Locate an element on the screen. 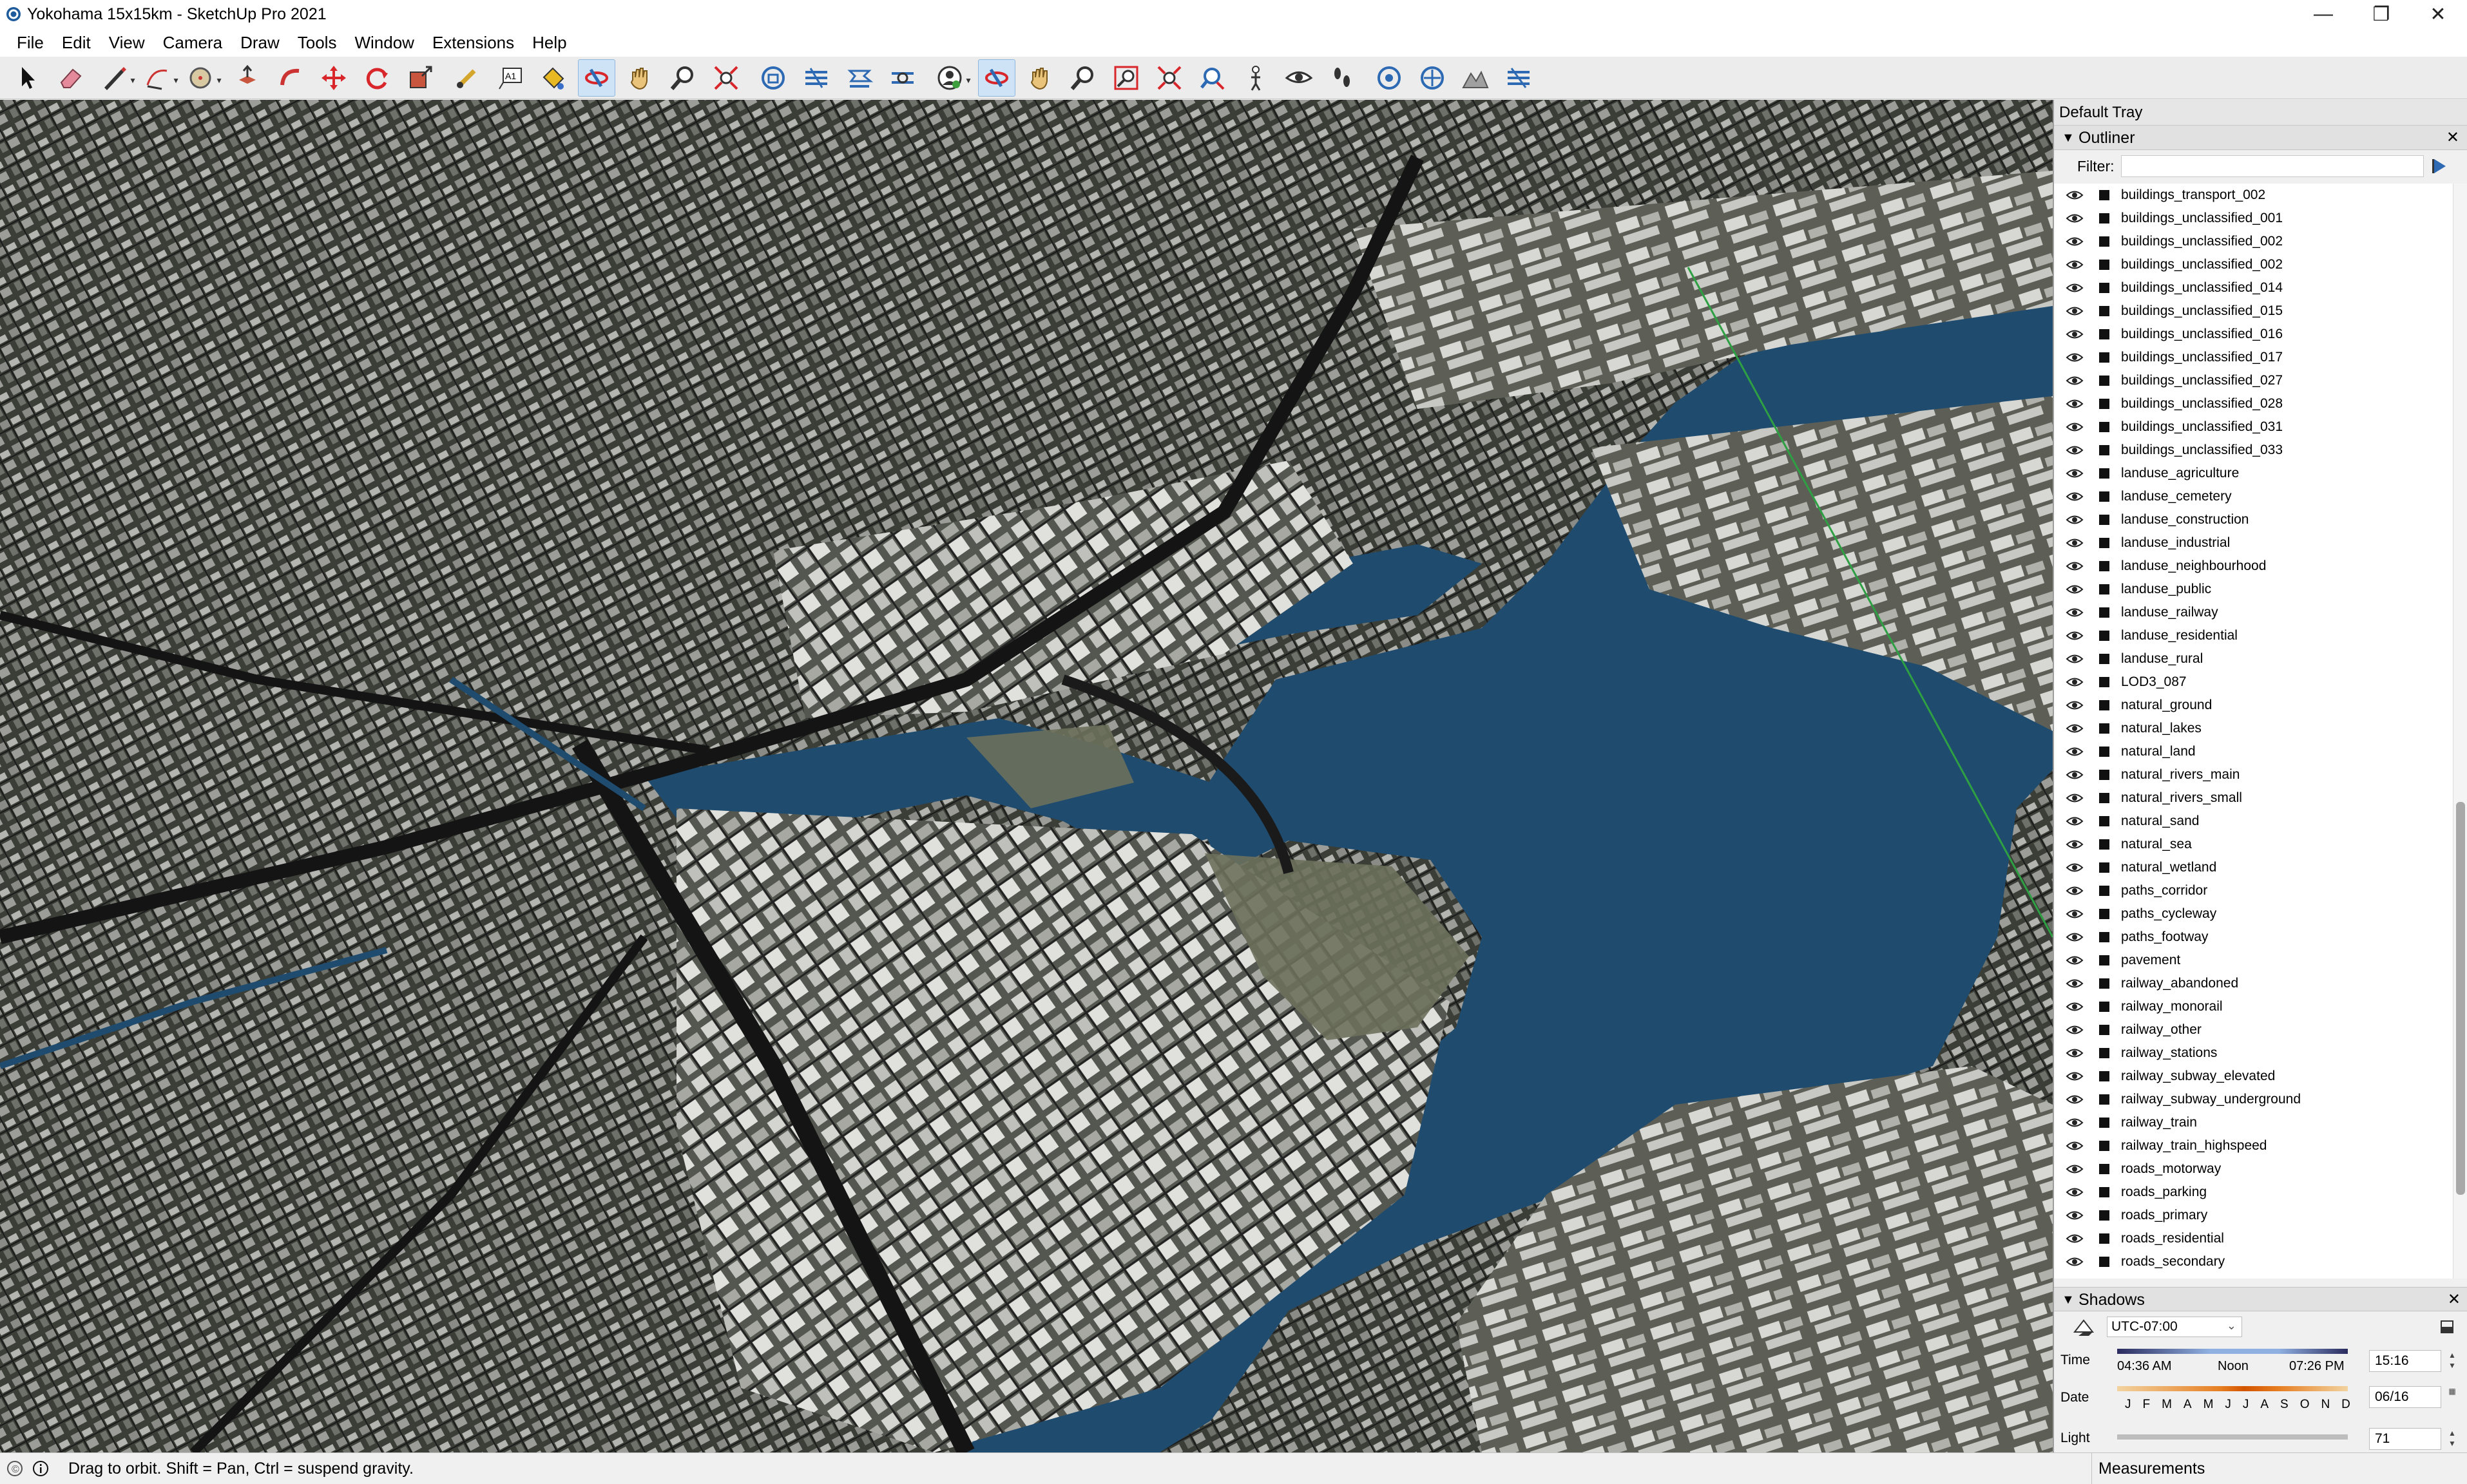 This screenshot has width=2467, height=1484. collapse-triangle-icon: ▼ is located at coordinates (2068, 138).